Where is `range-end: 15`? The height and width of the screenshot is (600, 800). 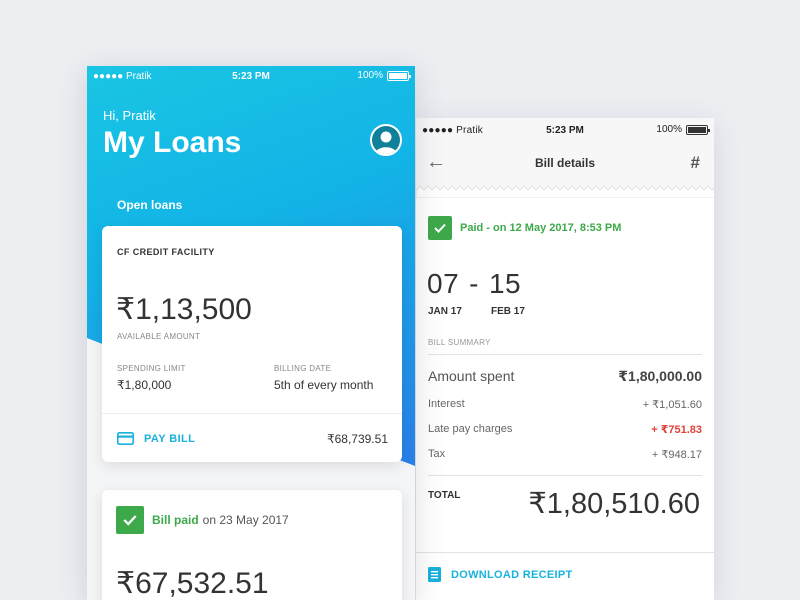 range-end: 15 is located at coordinates (505, 283).